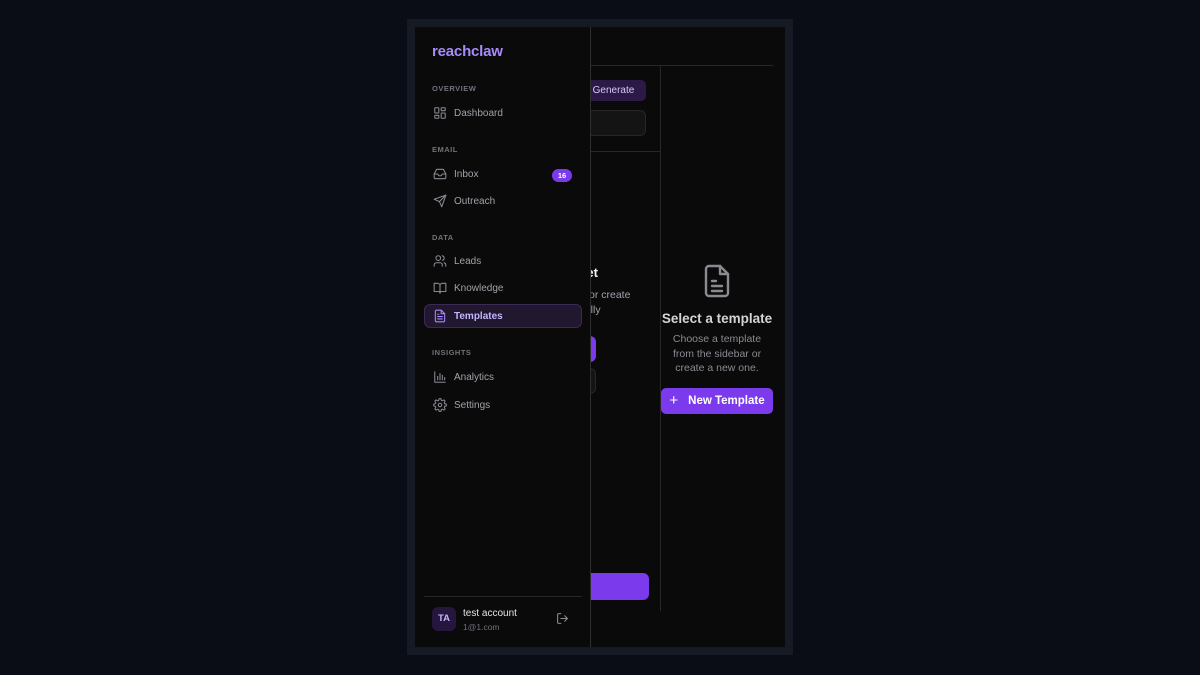 The width and height of the screenshot is (1200, 675). What do you see at coordinates (440, 288) in the screenshot?
I see `book-icon` at bounding box center [440, 288].